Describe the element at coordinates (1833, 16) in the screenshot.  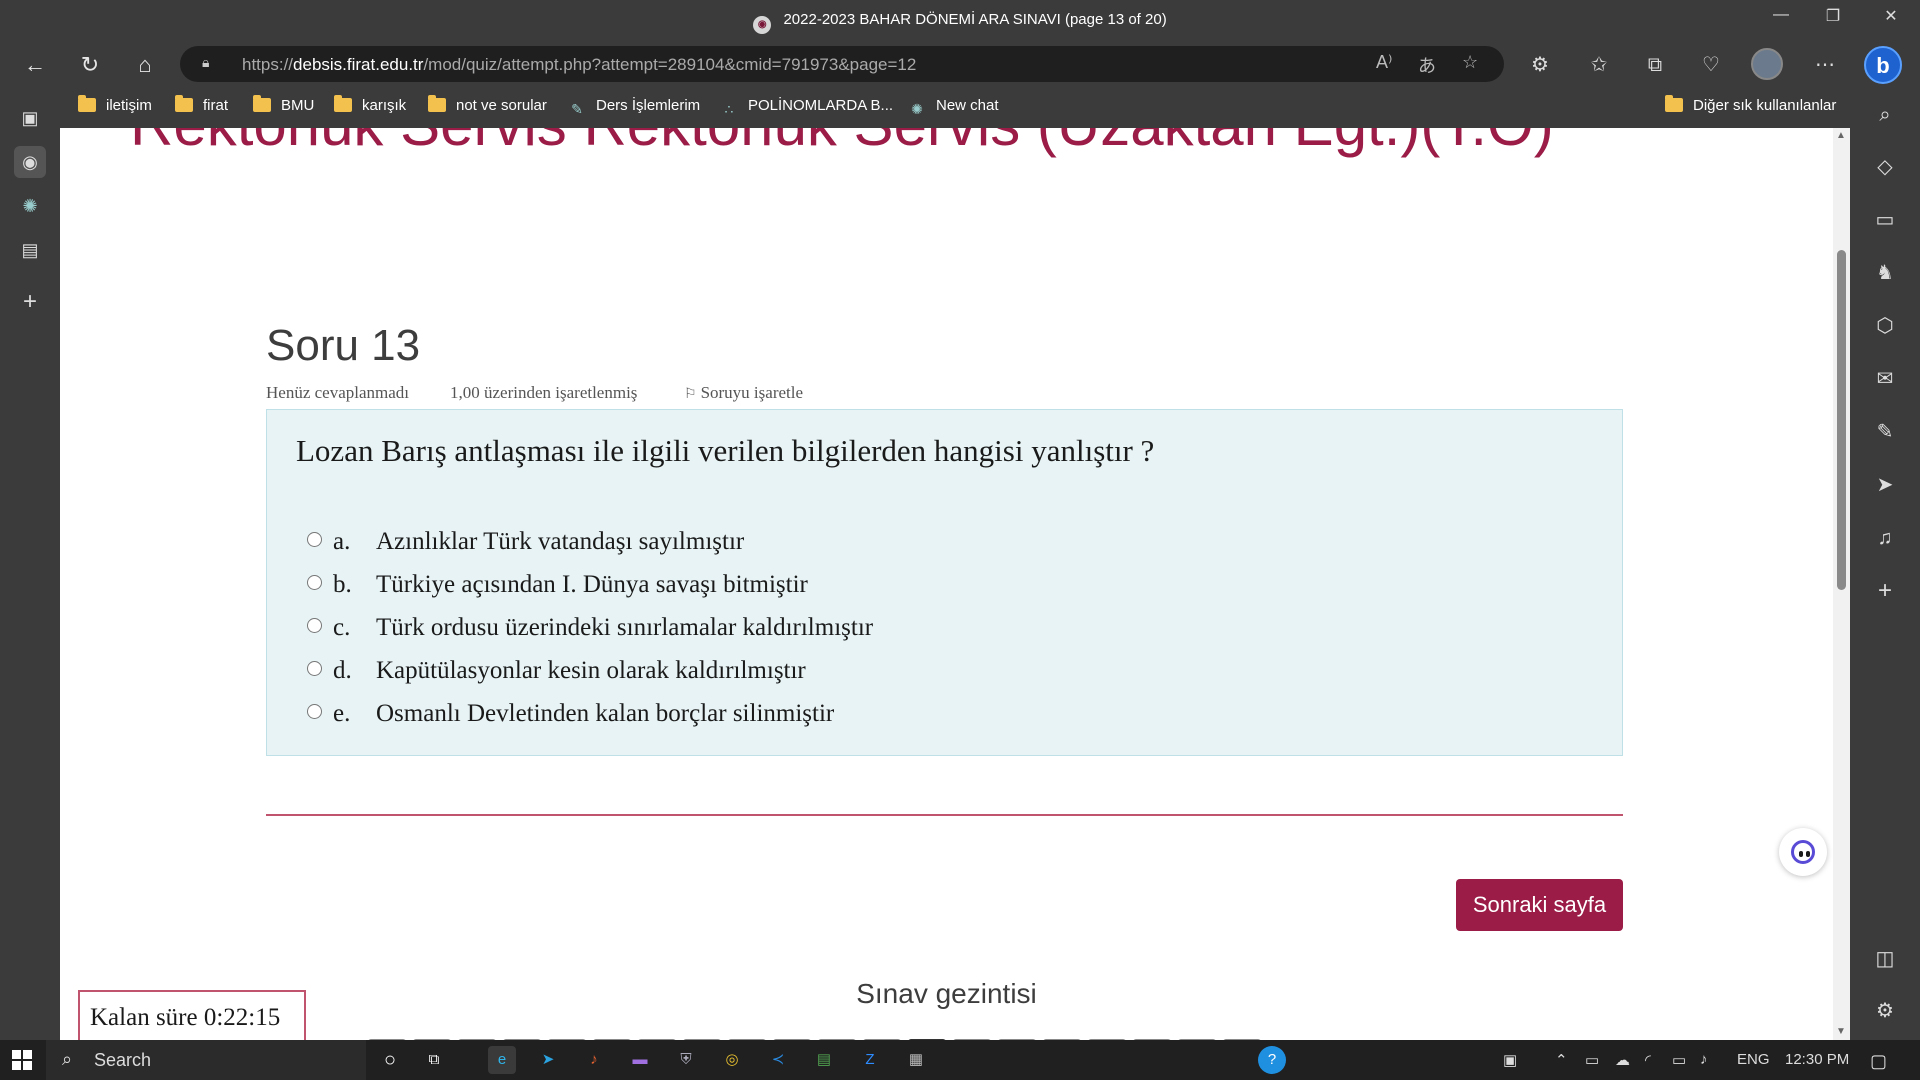
I see `maximize-button: ❐` at that location.